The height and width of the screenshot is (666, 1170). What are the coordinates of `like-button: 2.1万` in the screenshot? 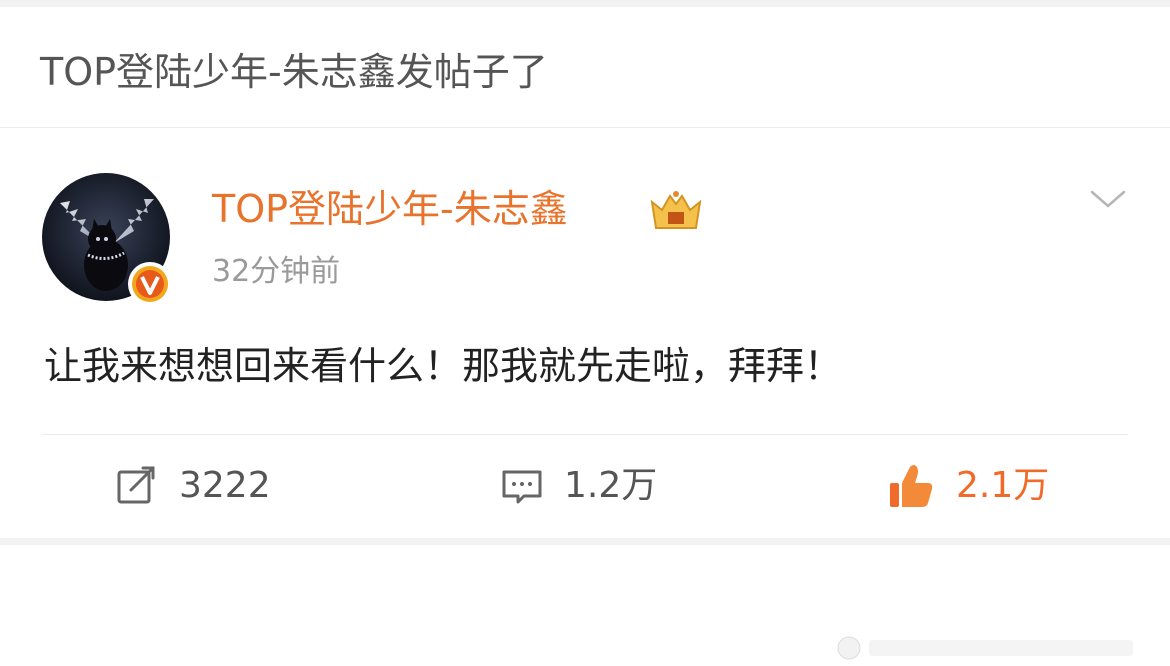 It's located at (967, 486).